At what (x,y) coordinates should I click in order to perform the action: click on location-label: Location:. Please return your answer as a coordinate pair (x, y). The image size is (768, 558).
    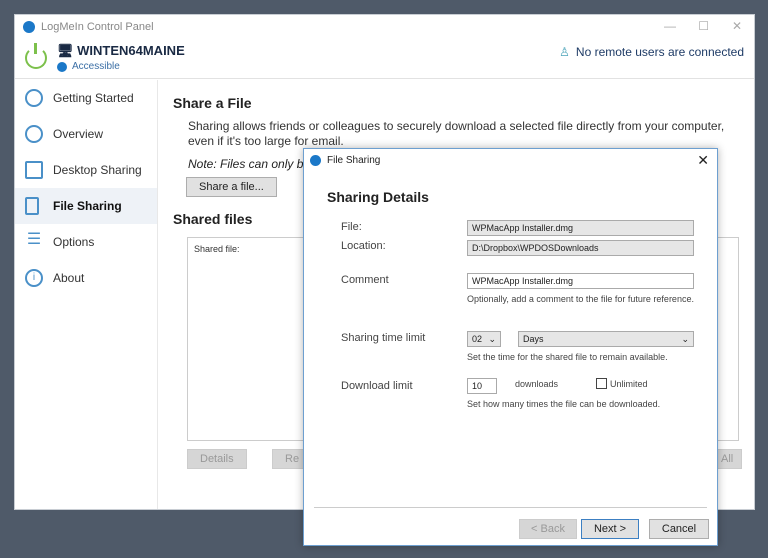
    Looking at the image, I should click on (363, 246).